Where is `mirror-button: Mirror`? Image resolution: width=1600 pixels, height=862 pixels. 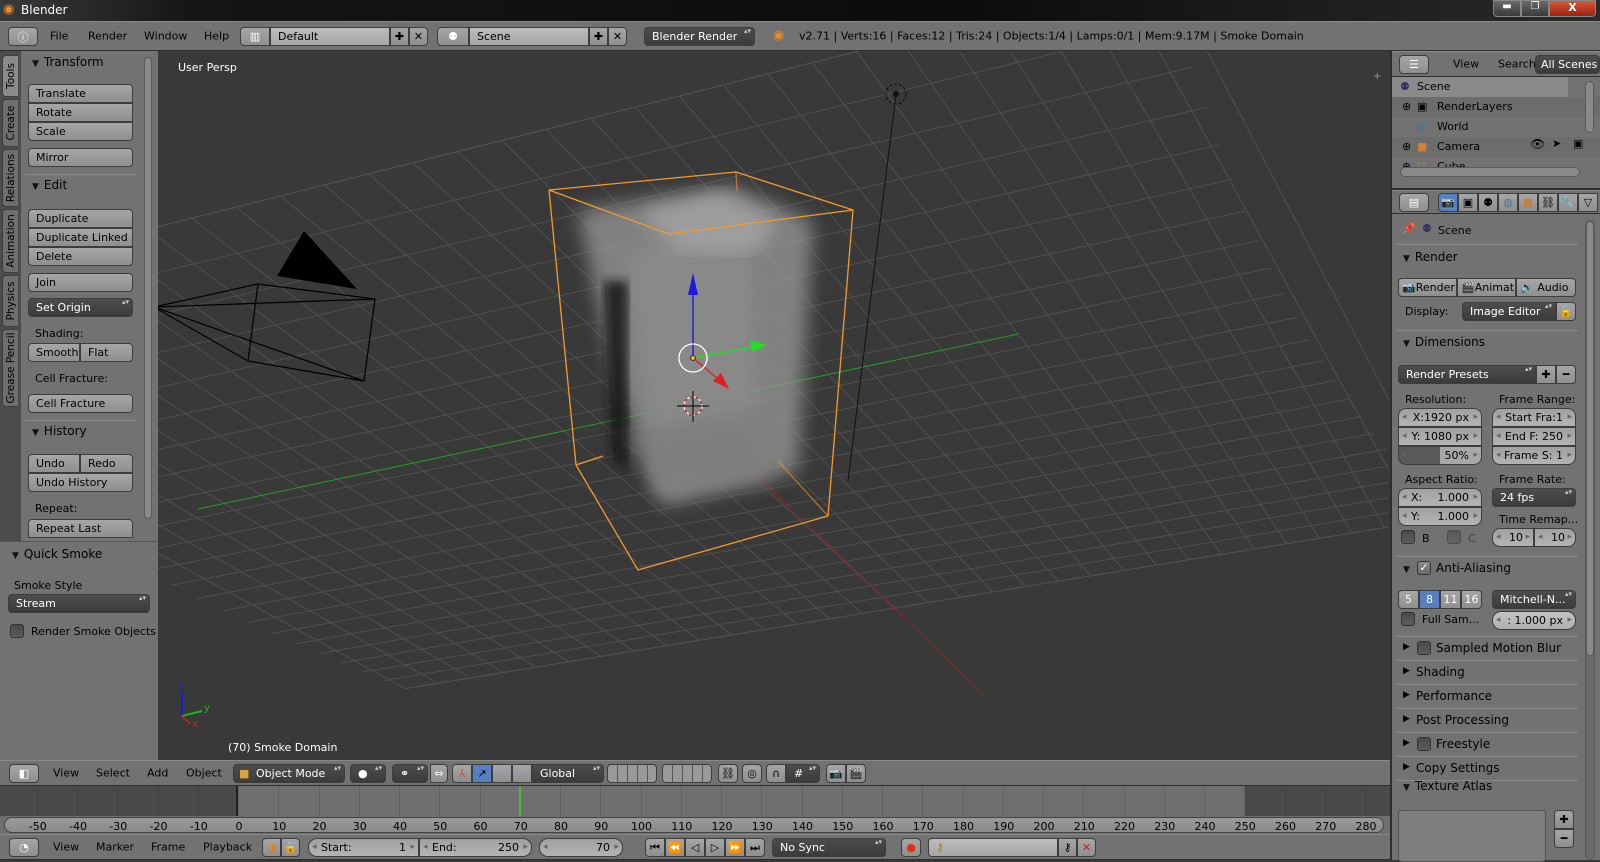
mirror-button: Mirror is located at coordinates (80, 157).